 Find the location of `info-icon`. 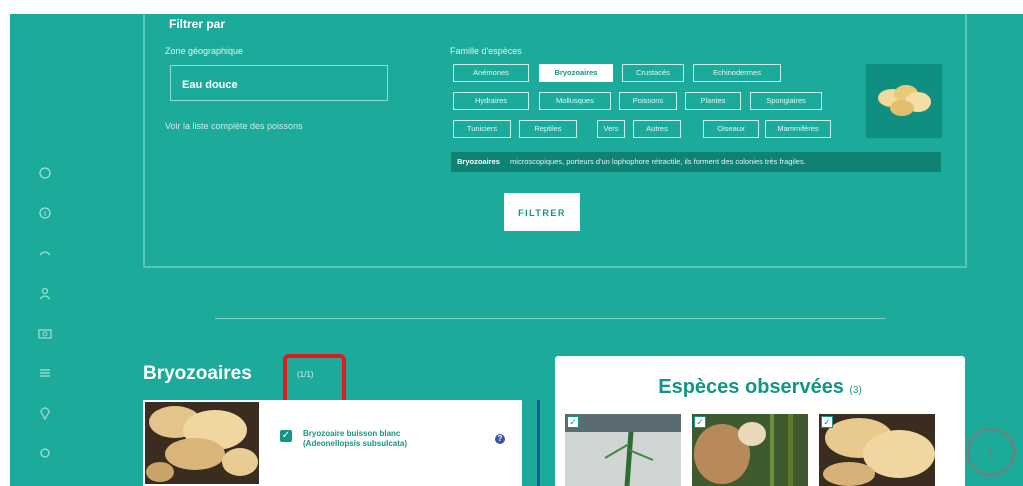

info-icon is located at coordinates (48, 216).